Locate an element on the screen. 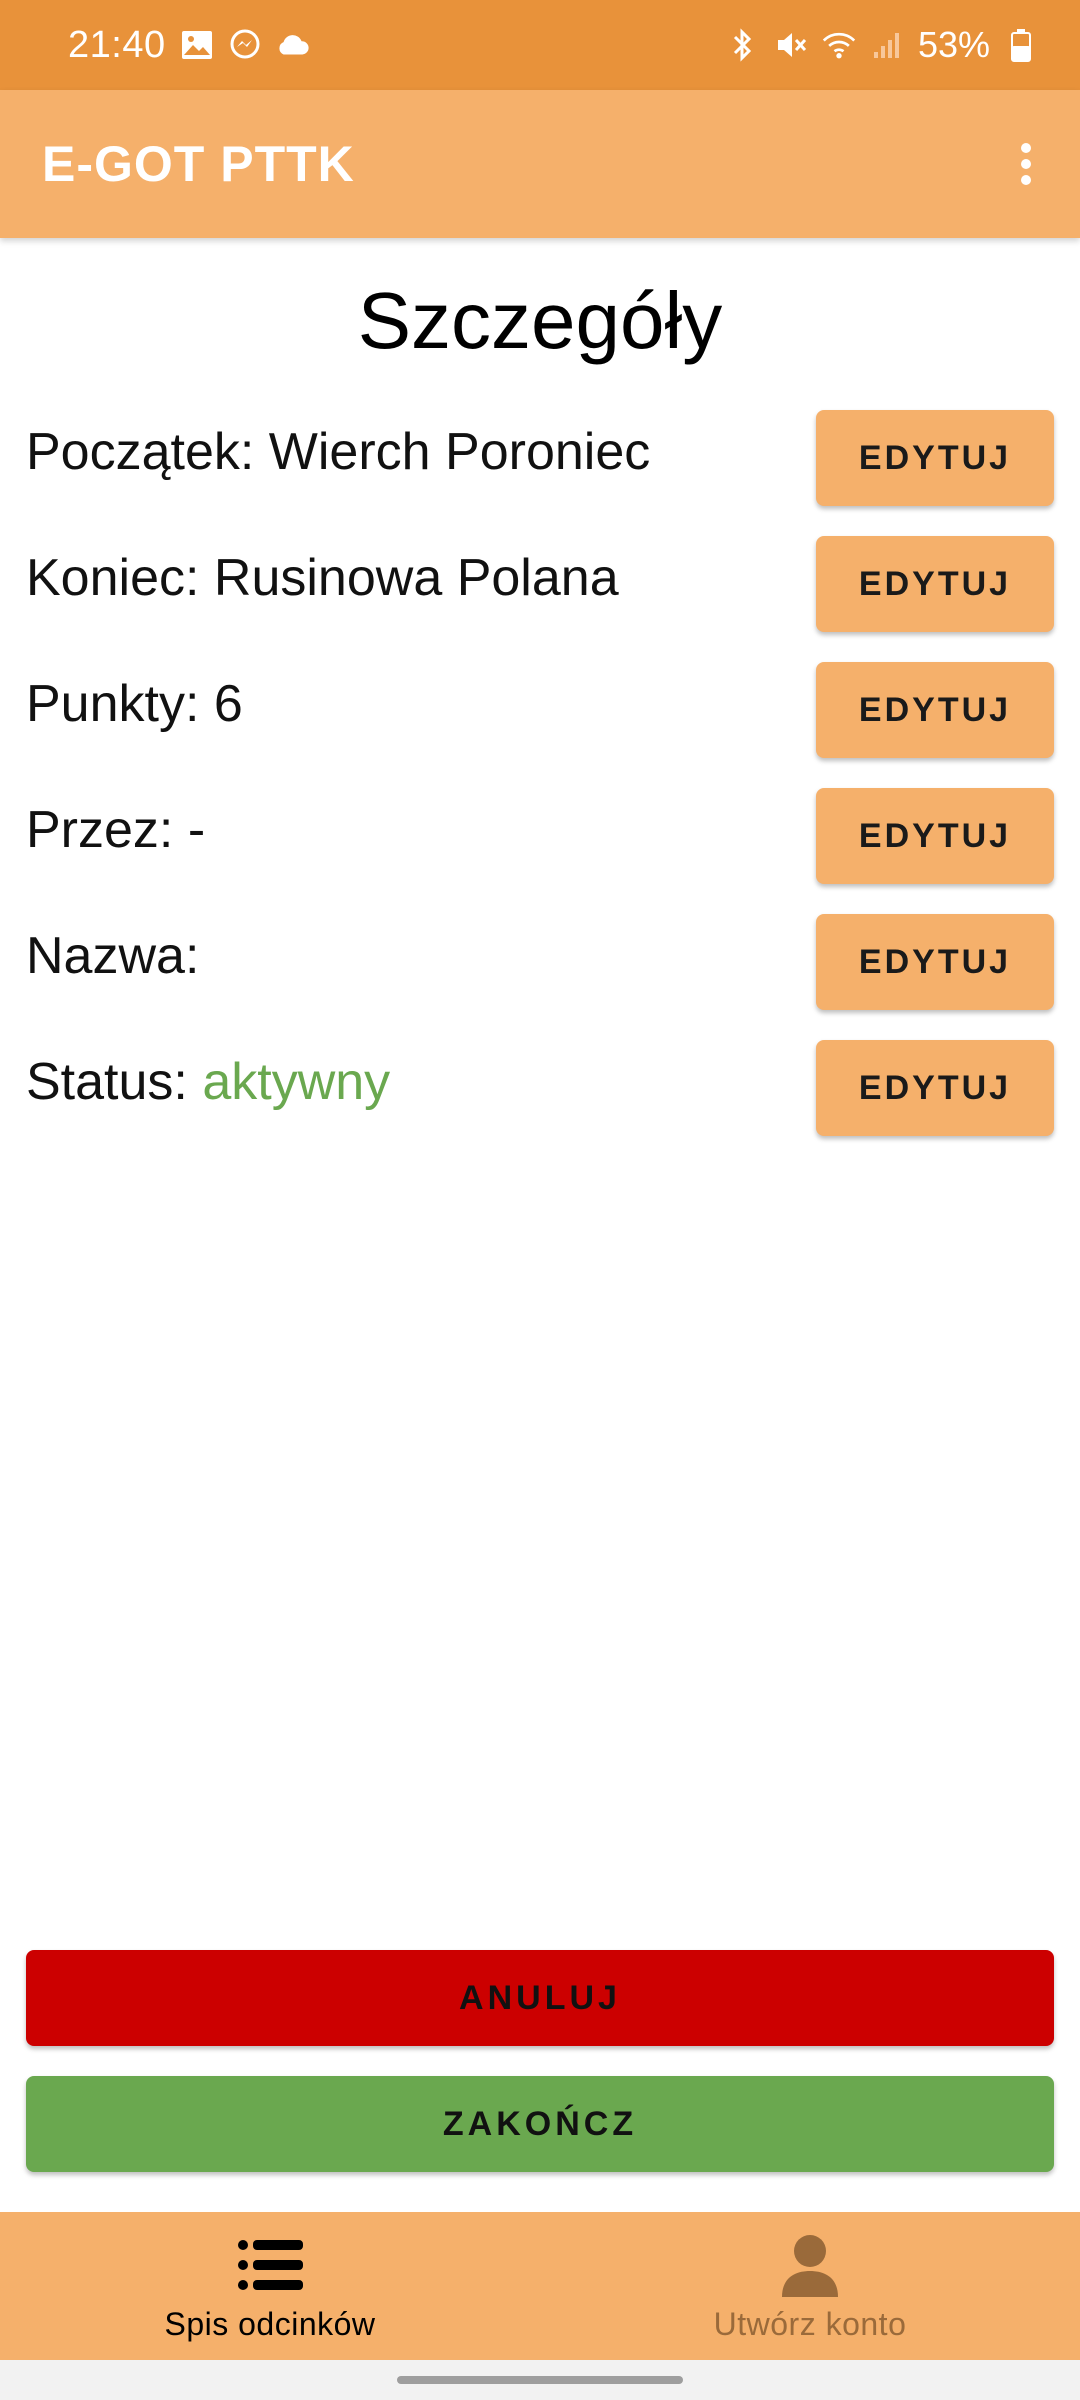 This screenshot has height=2400, width=1080. detail-row-end: Koniec: Rusinowa Polana EDYTUJ is located at coordinates (540, 584).